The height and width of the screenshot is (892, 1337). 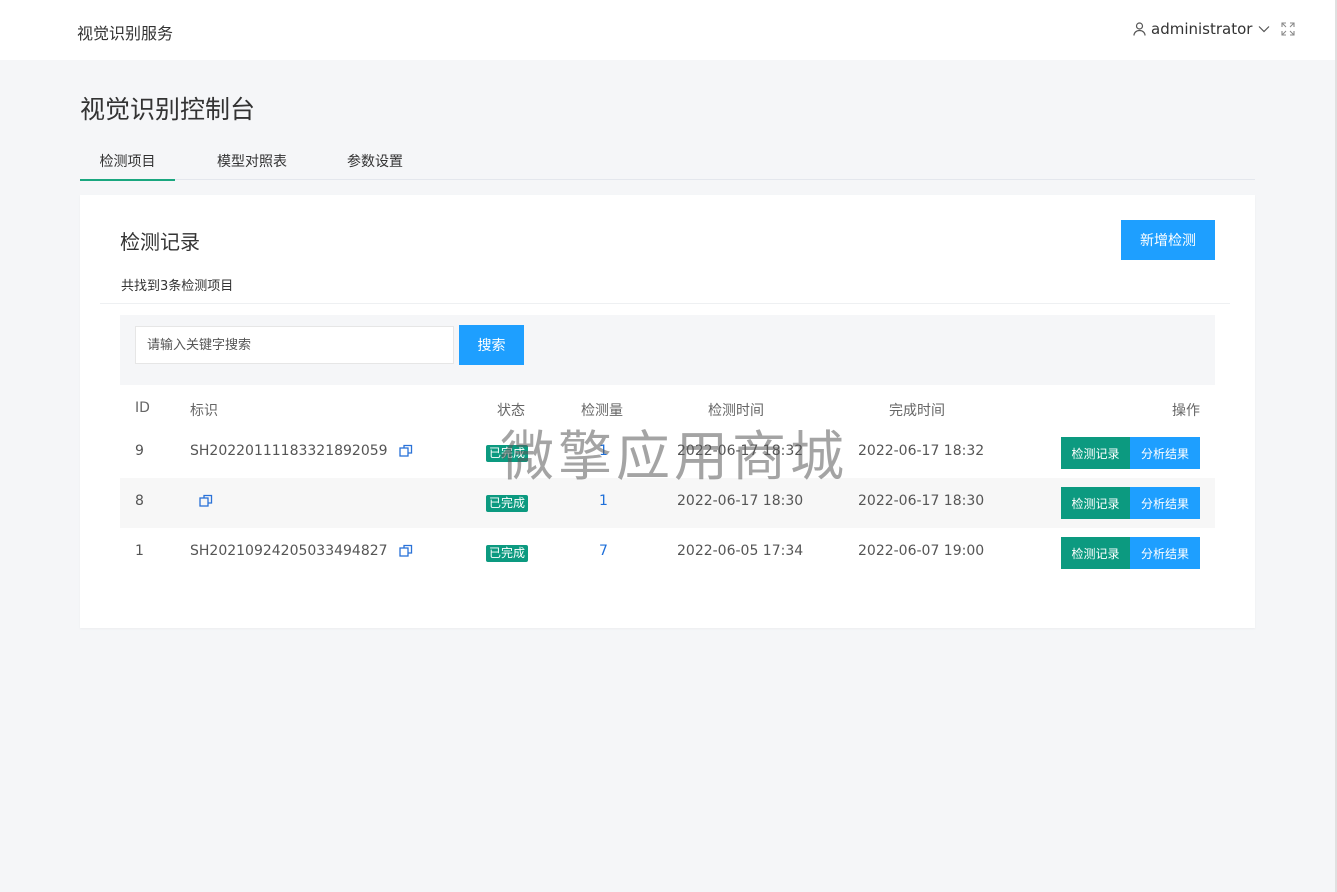 What do you see at coordinates (1288, 29) in the screenshot?
I see `fullscreen-icon` at bounding box center [1288, 29].